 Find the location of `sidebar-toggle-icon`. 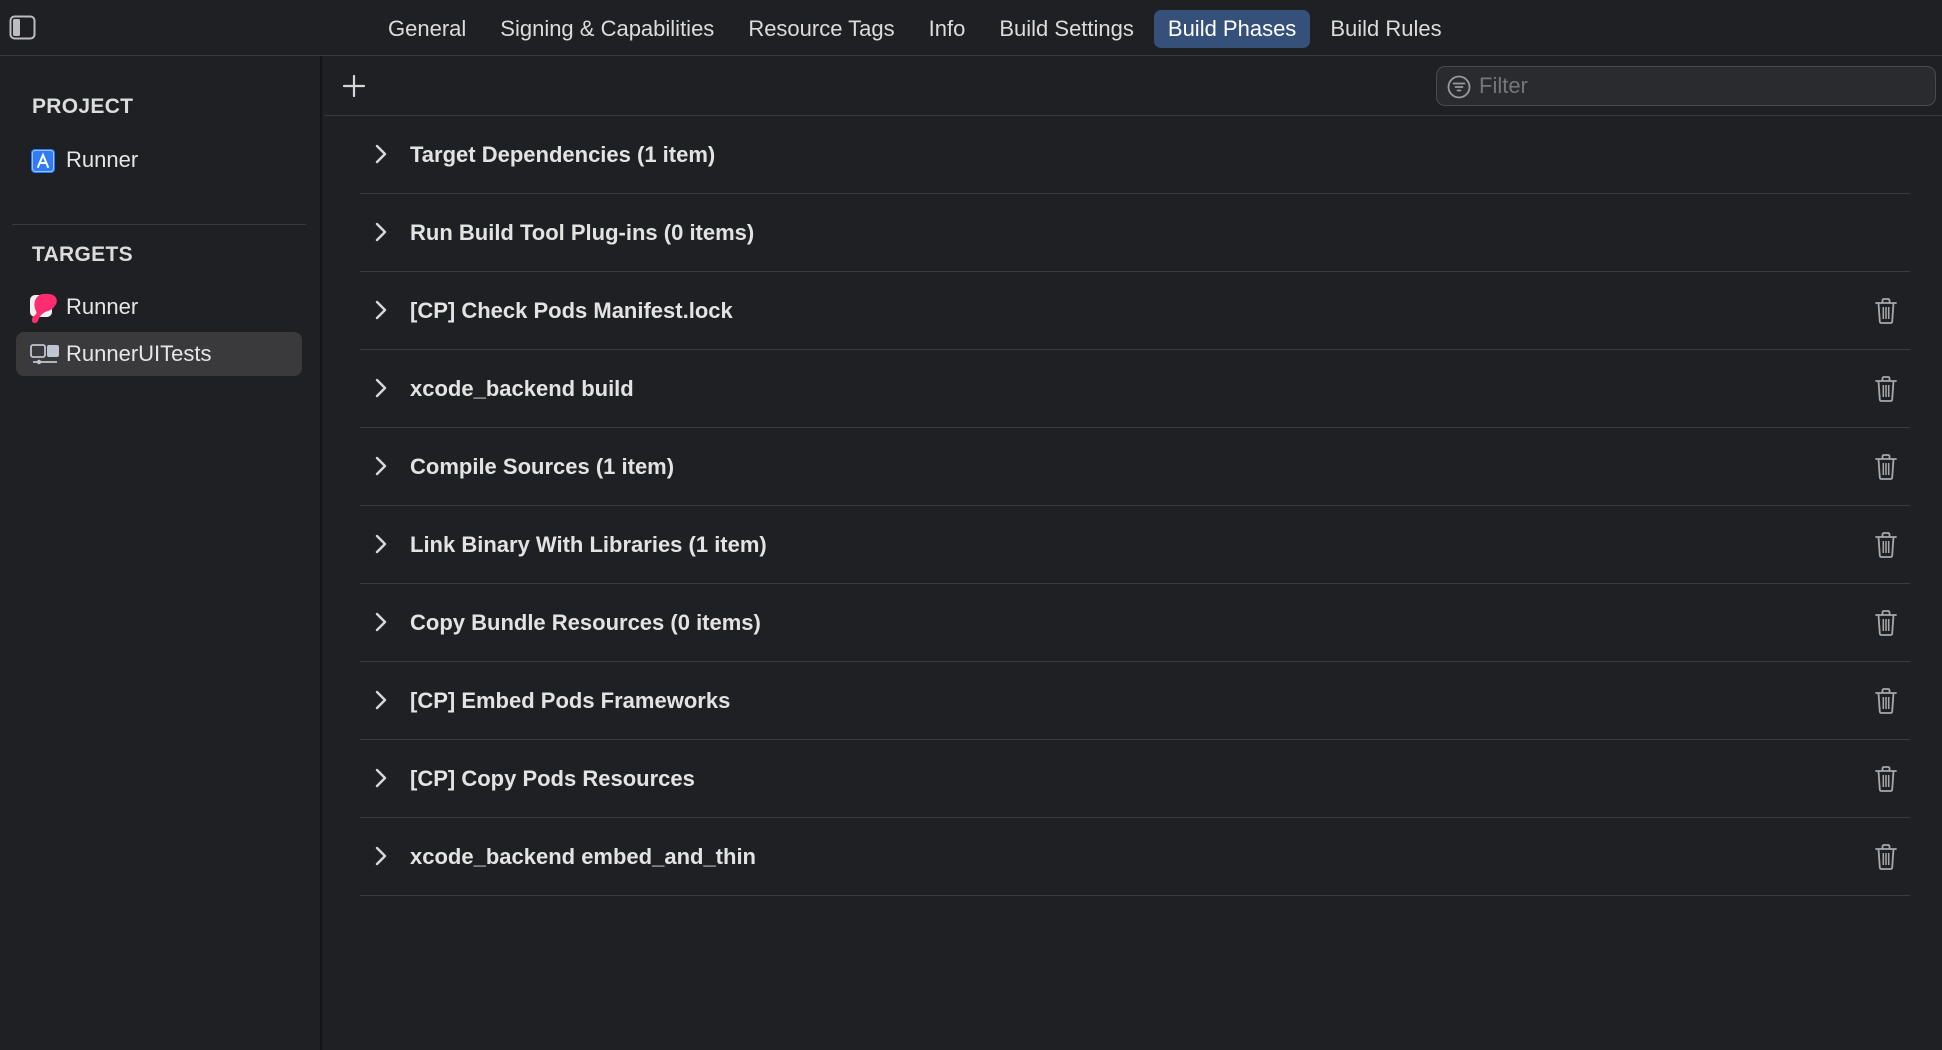

sidebar-toggle-icon is located at coordinates (22, 27).